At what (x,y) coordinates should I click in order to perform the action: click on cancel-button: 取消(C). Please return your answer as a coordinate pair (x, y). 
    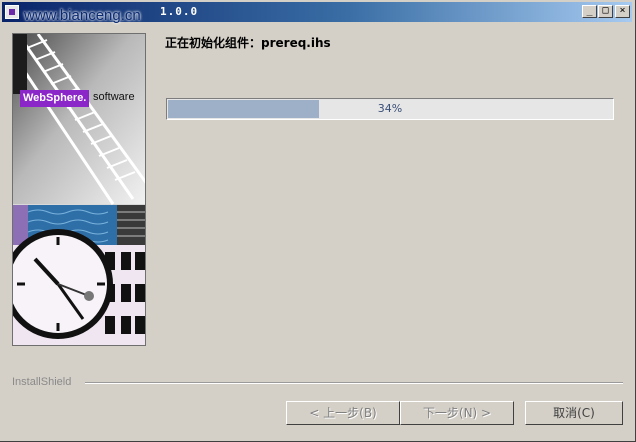
    Looking at the image, I should click on (574, 413).